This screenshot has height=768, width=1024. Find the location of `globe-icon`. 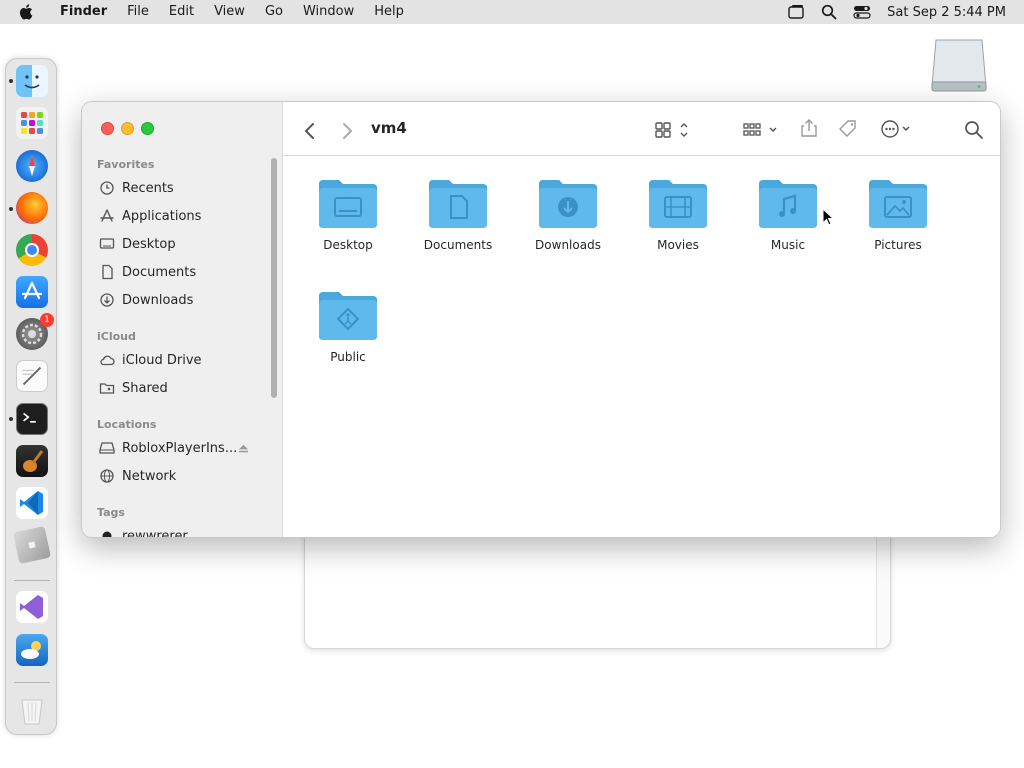

globe-icon is located at coordinates (107, 476).